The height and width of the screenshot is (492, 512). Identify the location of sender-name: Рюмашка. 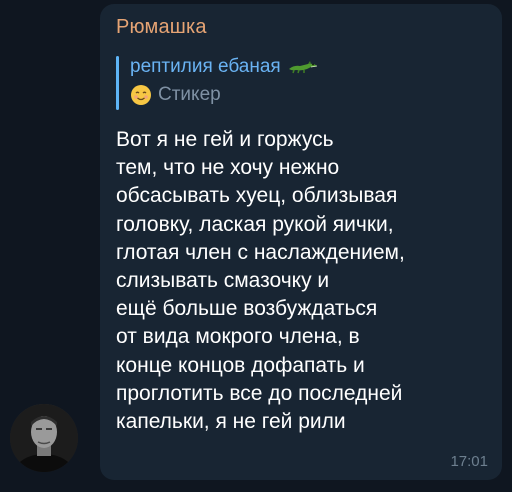
(161, 27).